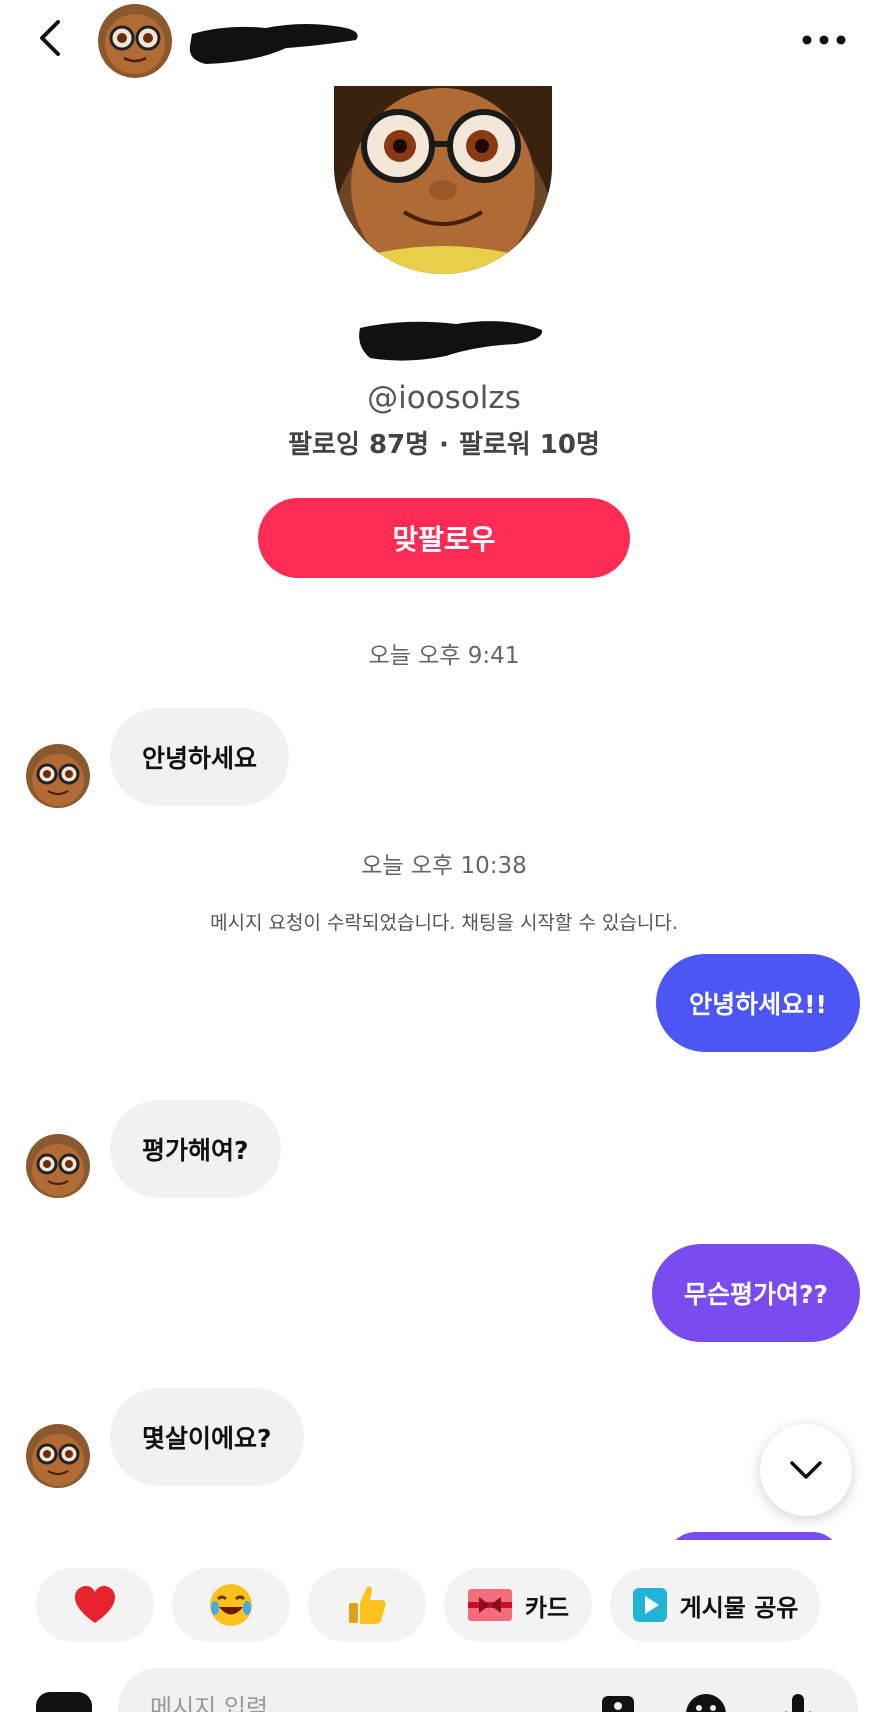 The image size is (888, 1712). I want to click on following-label: 팔로잉, so click(324, 445).